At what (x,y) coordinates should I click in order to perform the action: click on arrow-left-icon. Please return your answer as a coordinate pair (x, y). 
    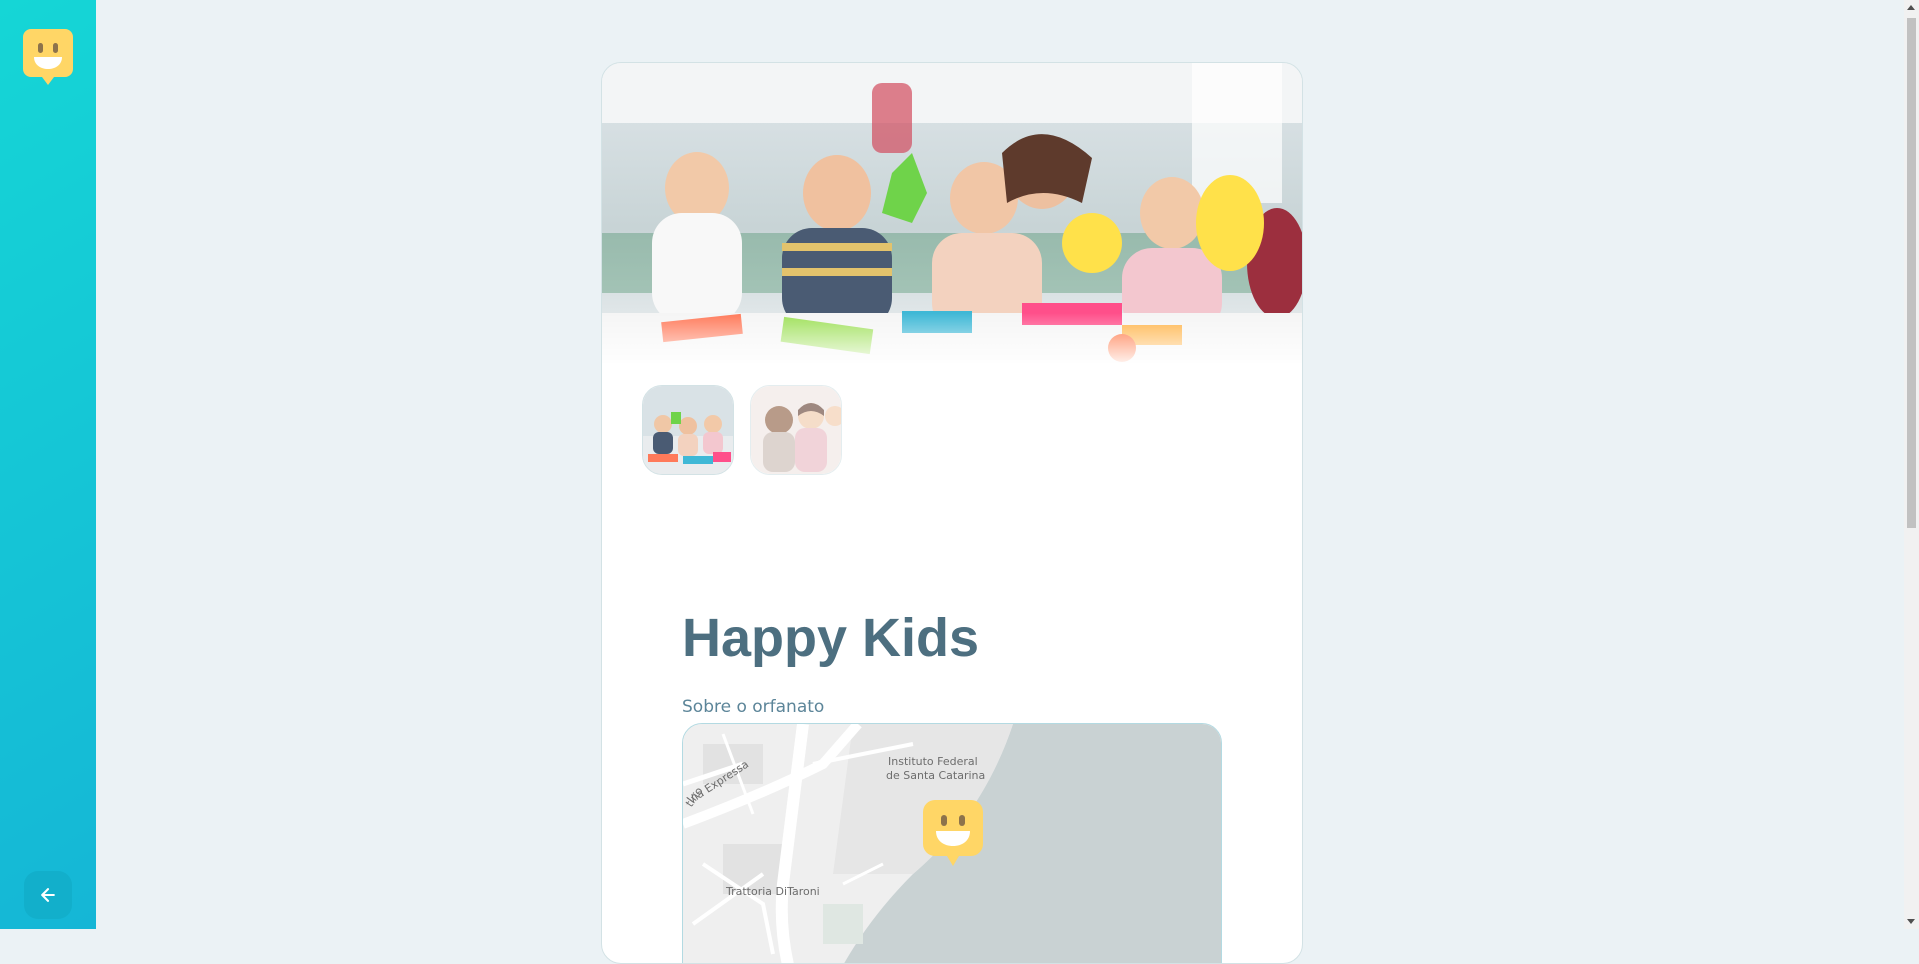
    Looking at the image, I should click on (48, 895).